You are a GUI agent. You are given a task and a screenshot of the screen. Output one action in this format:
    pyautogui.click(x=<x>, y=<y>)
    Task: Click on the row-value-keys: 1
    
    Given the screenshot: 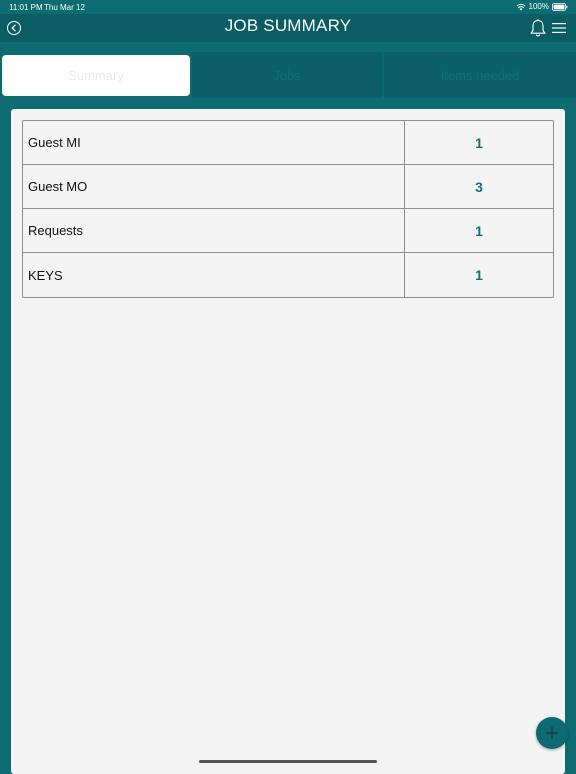 What is the action you would take?
    pyautogui.click(x=479, y=275)
    